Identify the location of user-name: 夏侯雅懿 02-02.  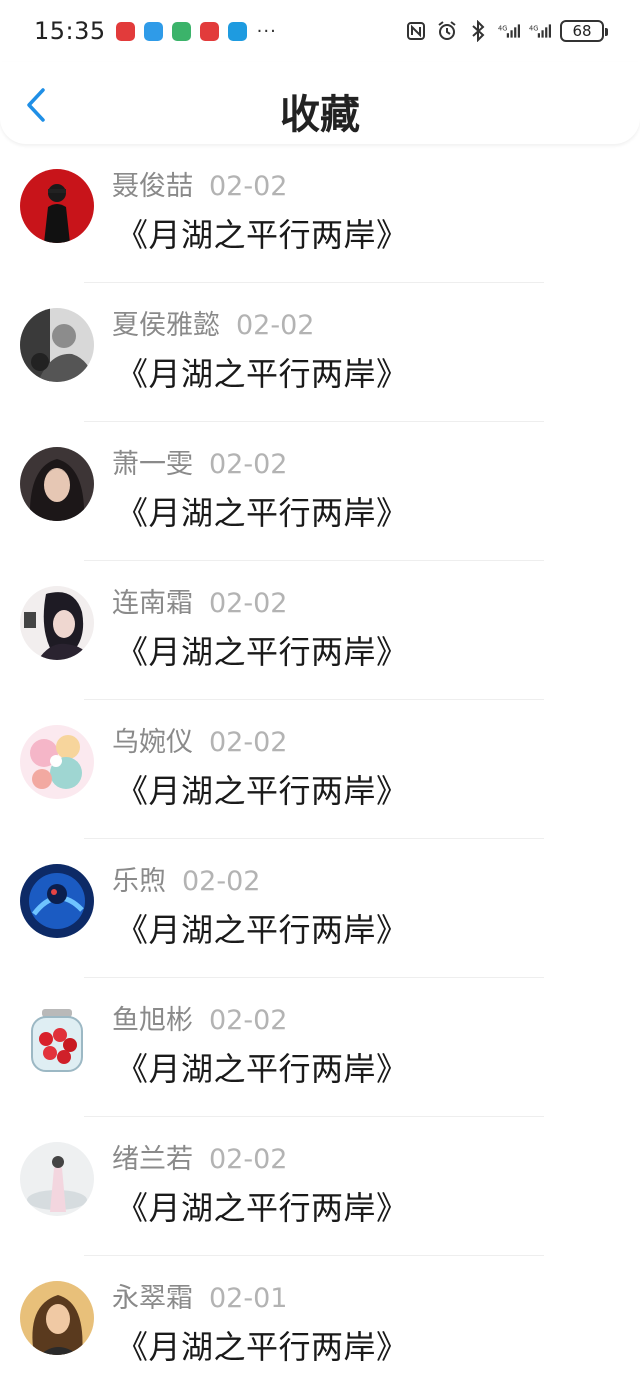
(213, 325).